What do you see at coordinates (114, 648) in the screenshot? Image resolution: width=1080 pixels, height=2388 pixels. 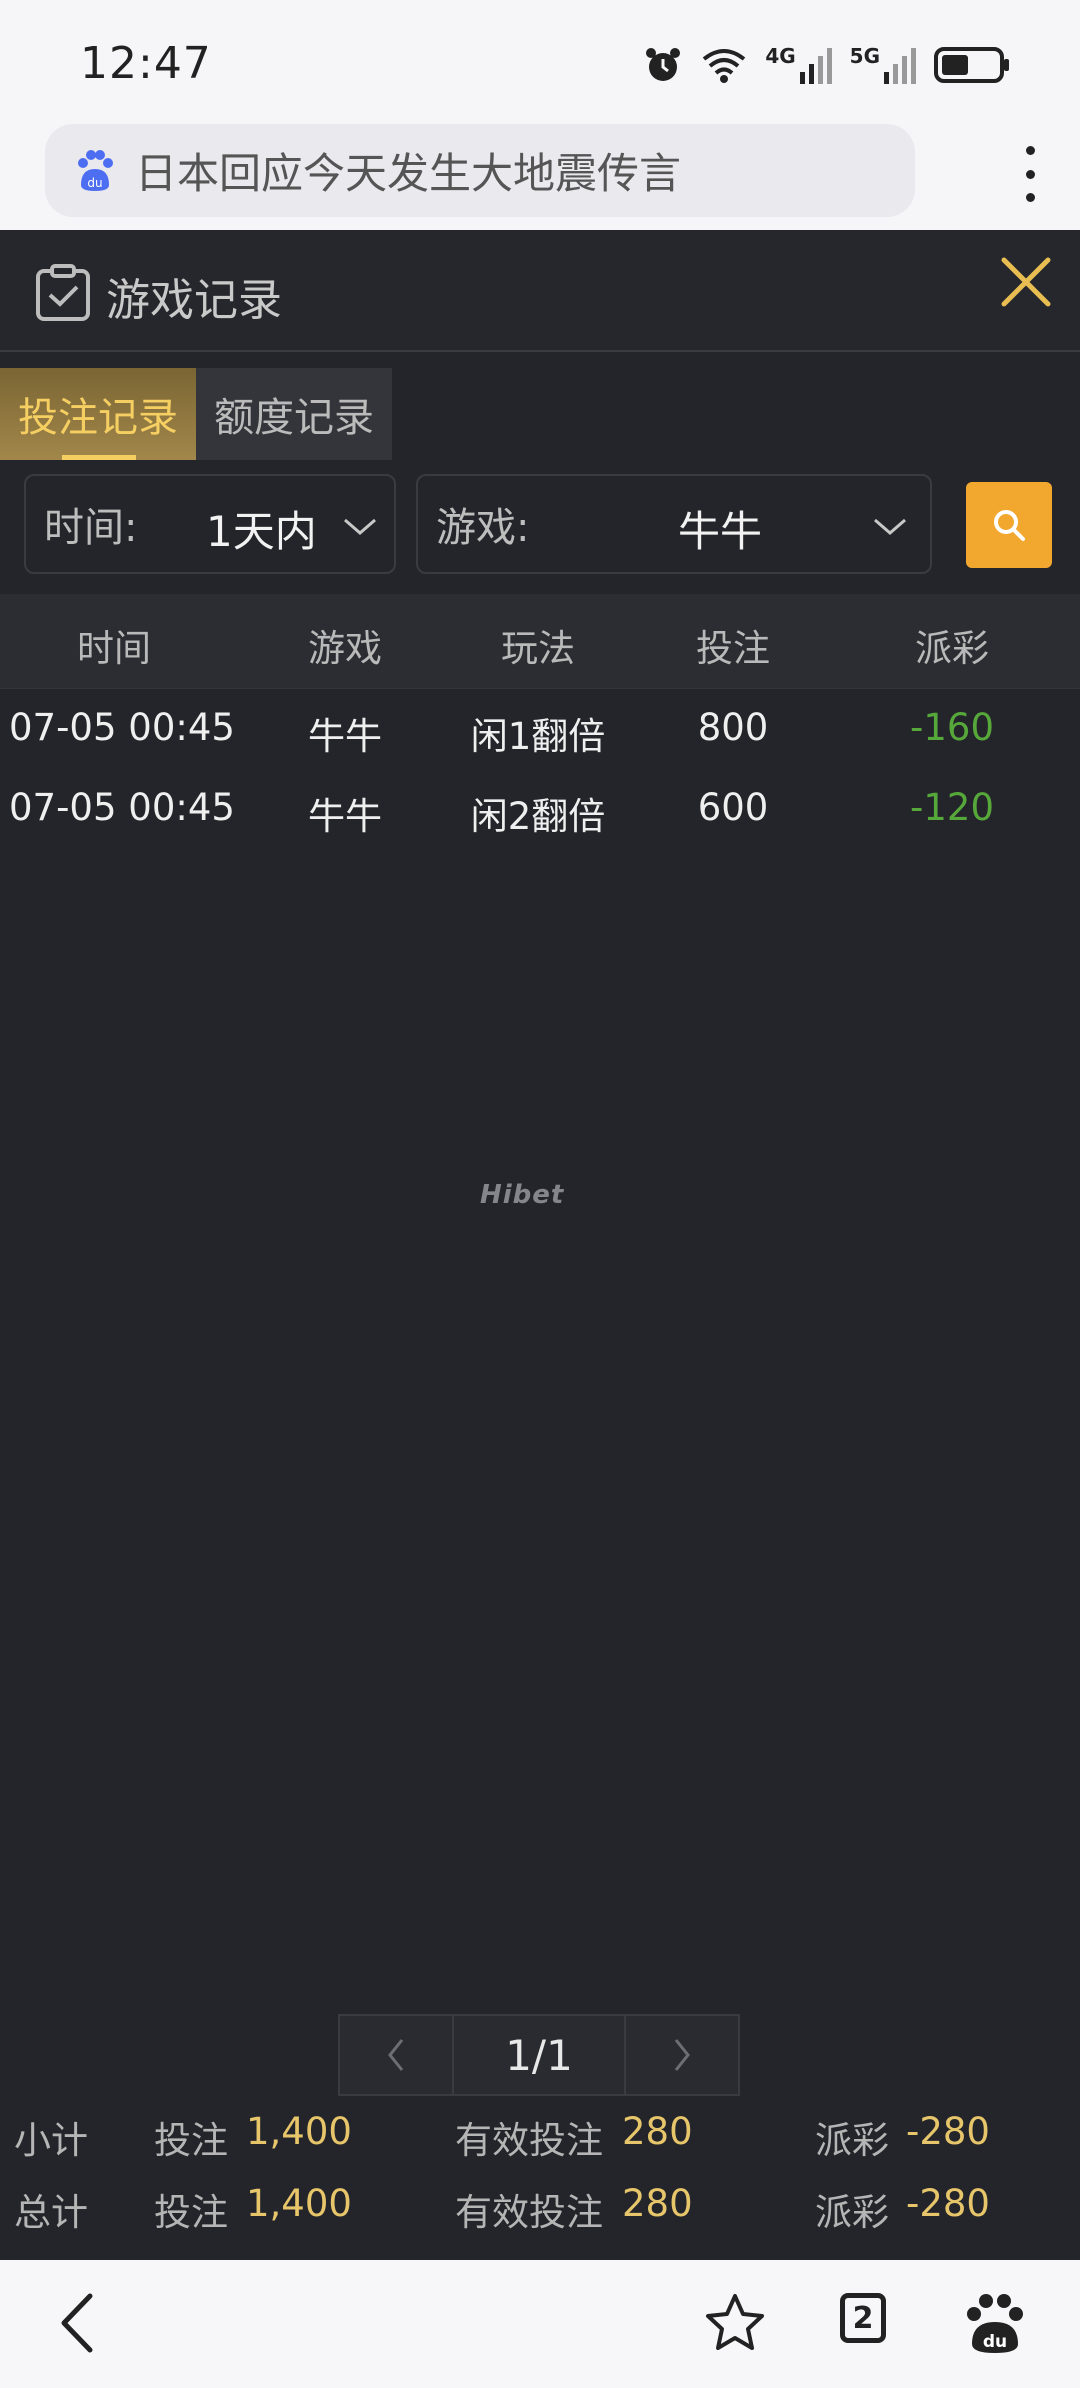 I see `column-header-time: 时间` at bounding box center [114, 648].